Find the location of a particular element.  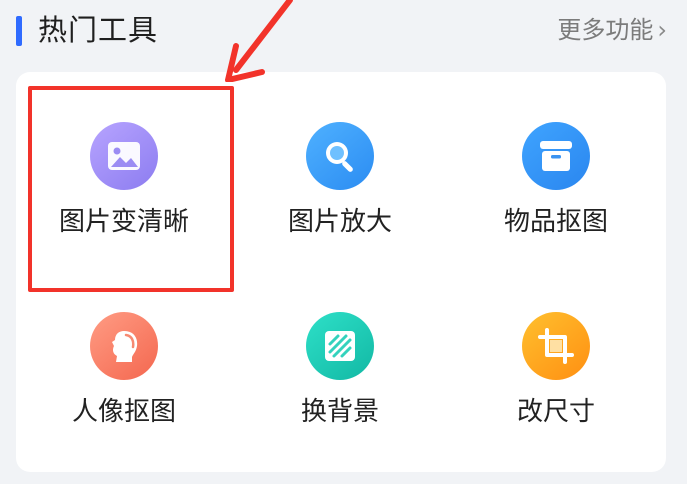

tool-resize: 改尺寸 is located at coordinates (556, 357).